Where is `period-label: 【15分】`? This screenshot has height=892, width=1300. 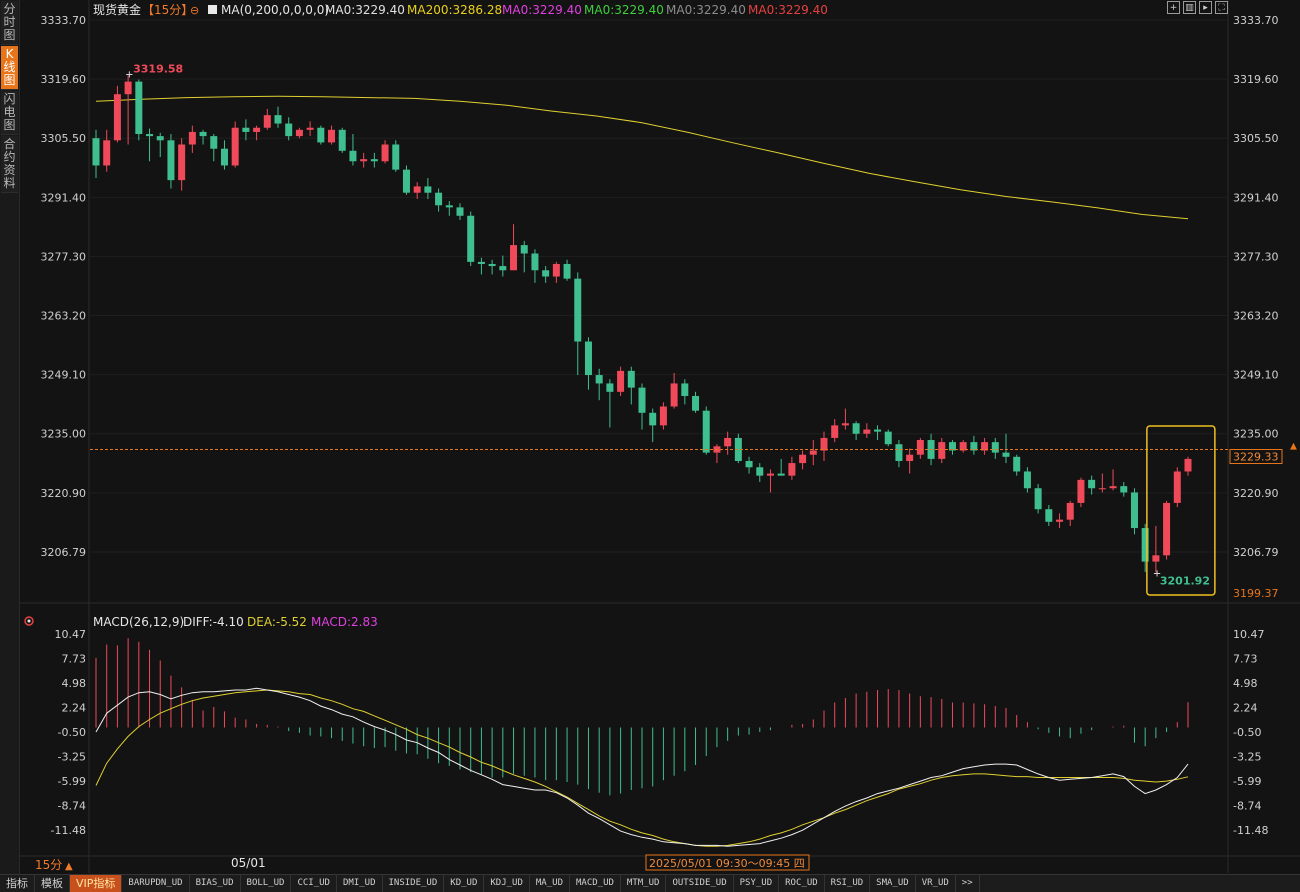
period-label: 【15分】 is located at coordinates (167, 10).